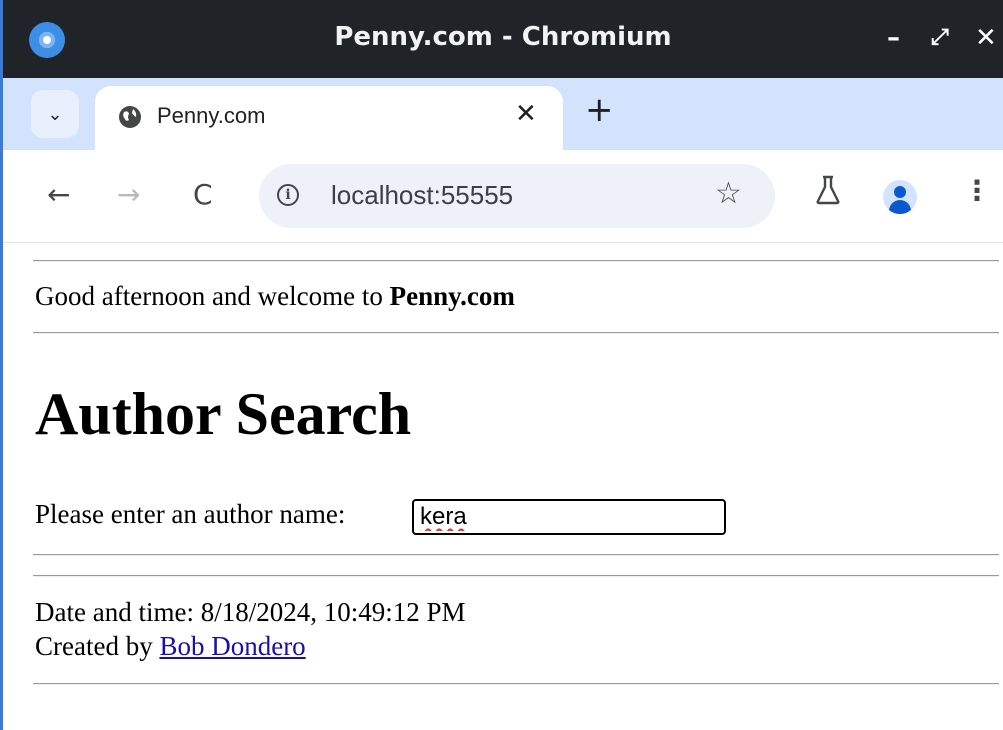 Image resolution: width=1003 pixels, height=730 pixels. I want to click on greeting-site-name: Penny.com, so click(452, 296).